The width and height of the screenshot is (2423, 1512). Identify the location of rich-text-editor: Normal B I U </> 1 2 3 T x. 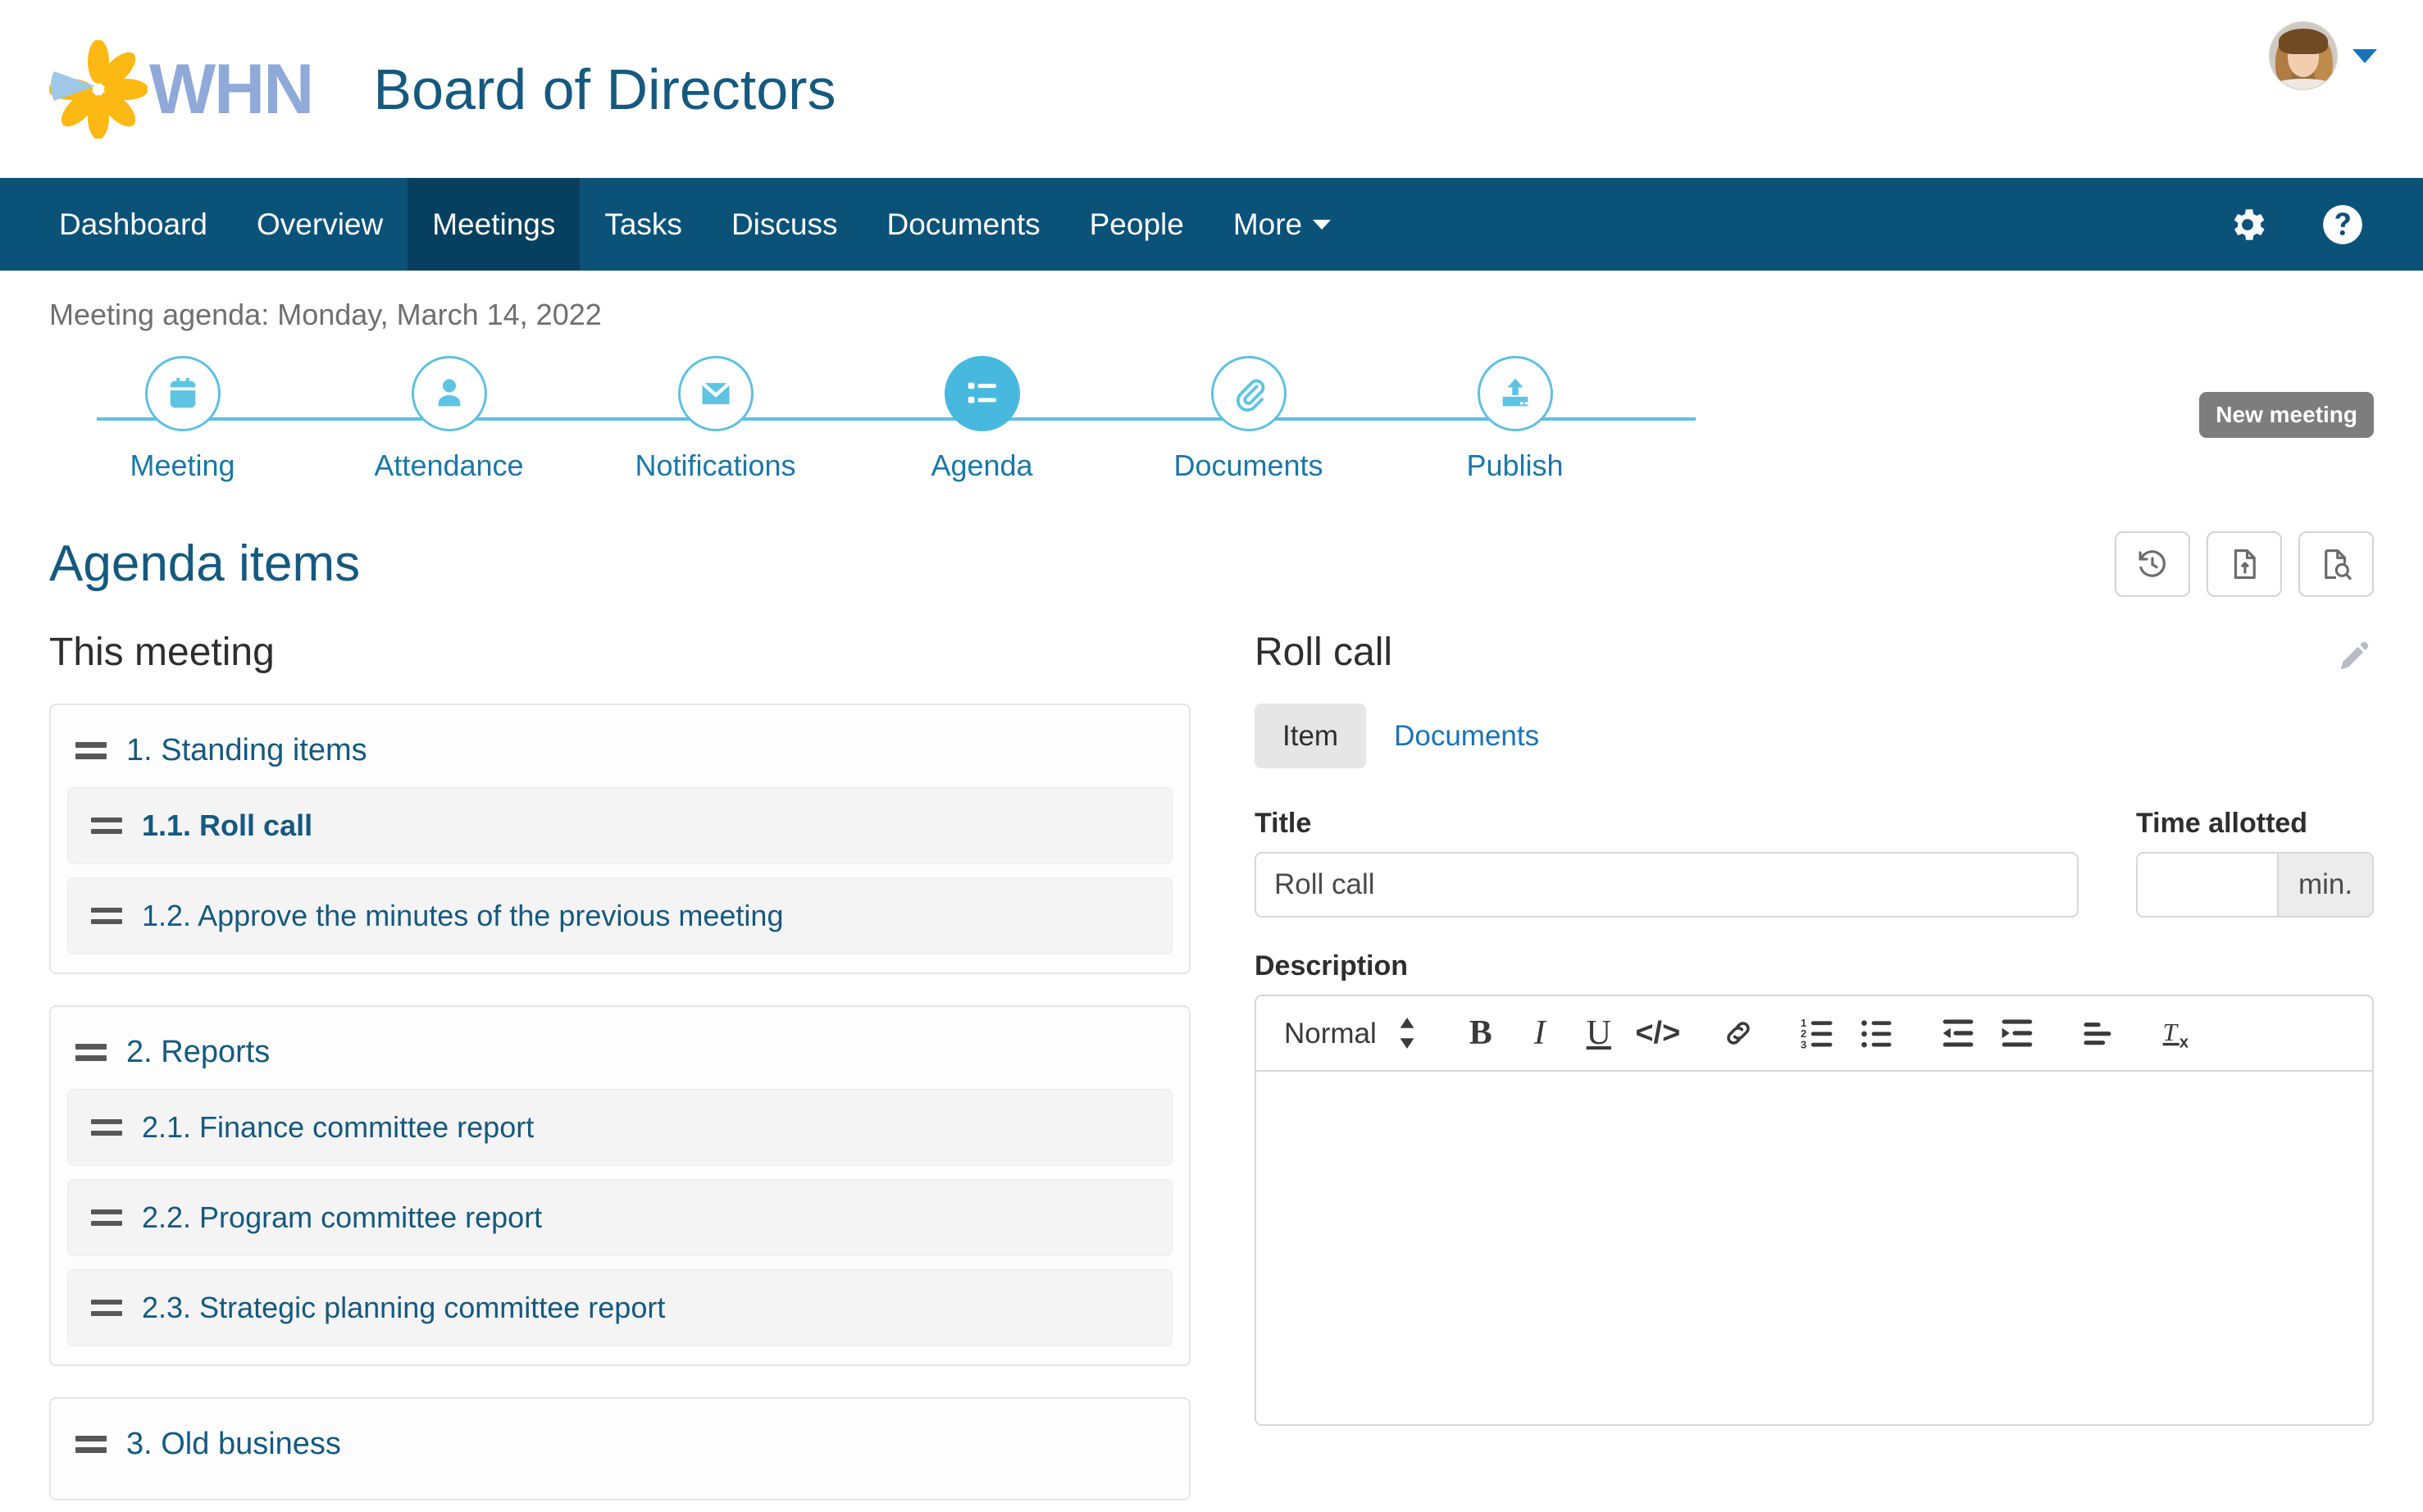
(1815, 1210).